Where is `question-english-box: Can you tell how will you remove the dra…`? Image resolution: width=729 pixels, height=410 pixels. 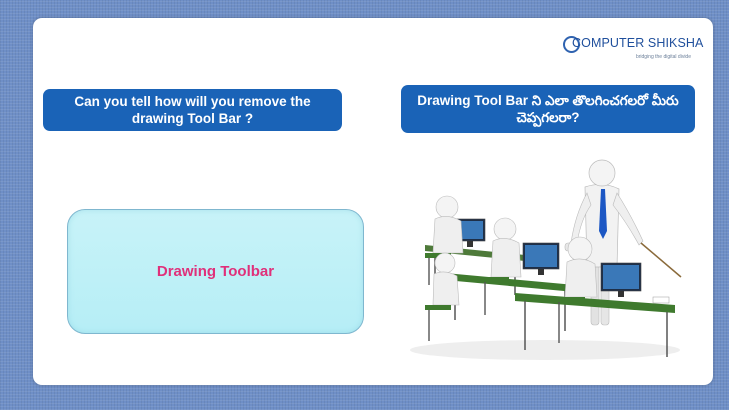 question-english-box: Can you tell how will you remove the dra… is located at coordinates (192, 110).